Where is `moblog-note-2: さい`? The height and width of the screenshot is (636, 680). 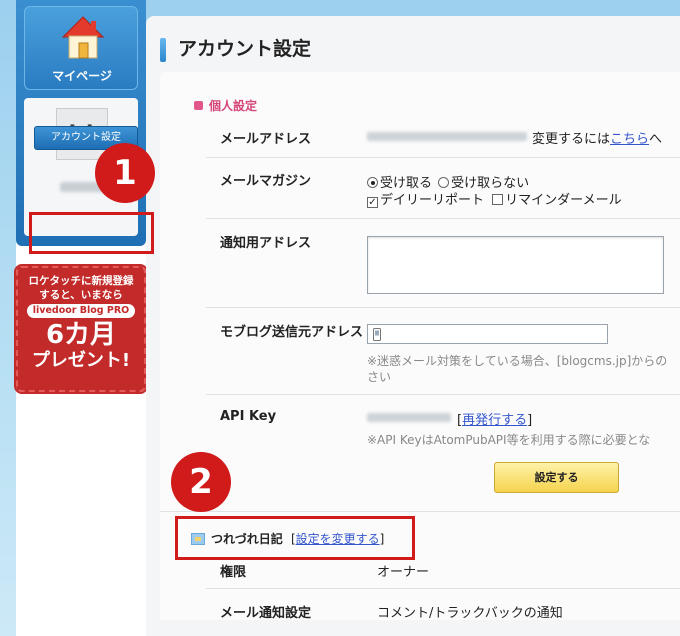
moblog-note-2: さい is located at coordinates (379, 377).